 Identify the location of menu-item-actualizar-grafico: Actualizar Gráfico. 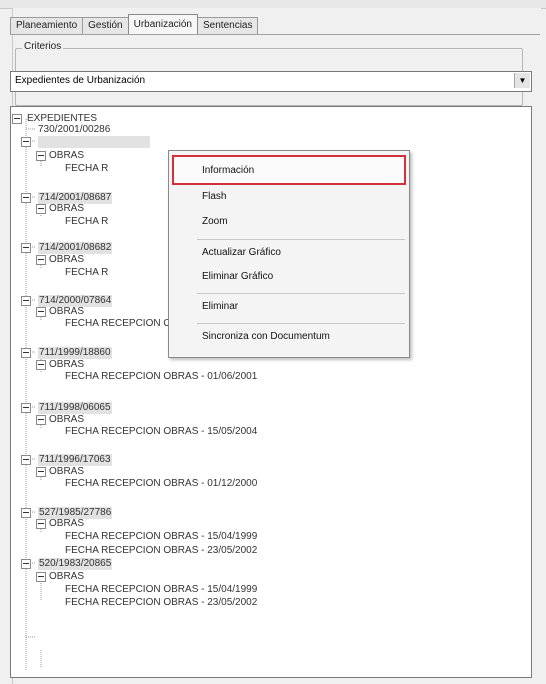
(241, 252).